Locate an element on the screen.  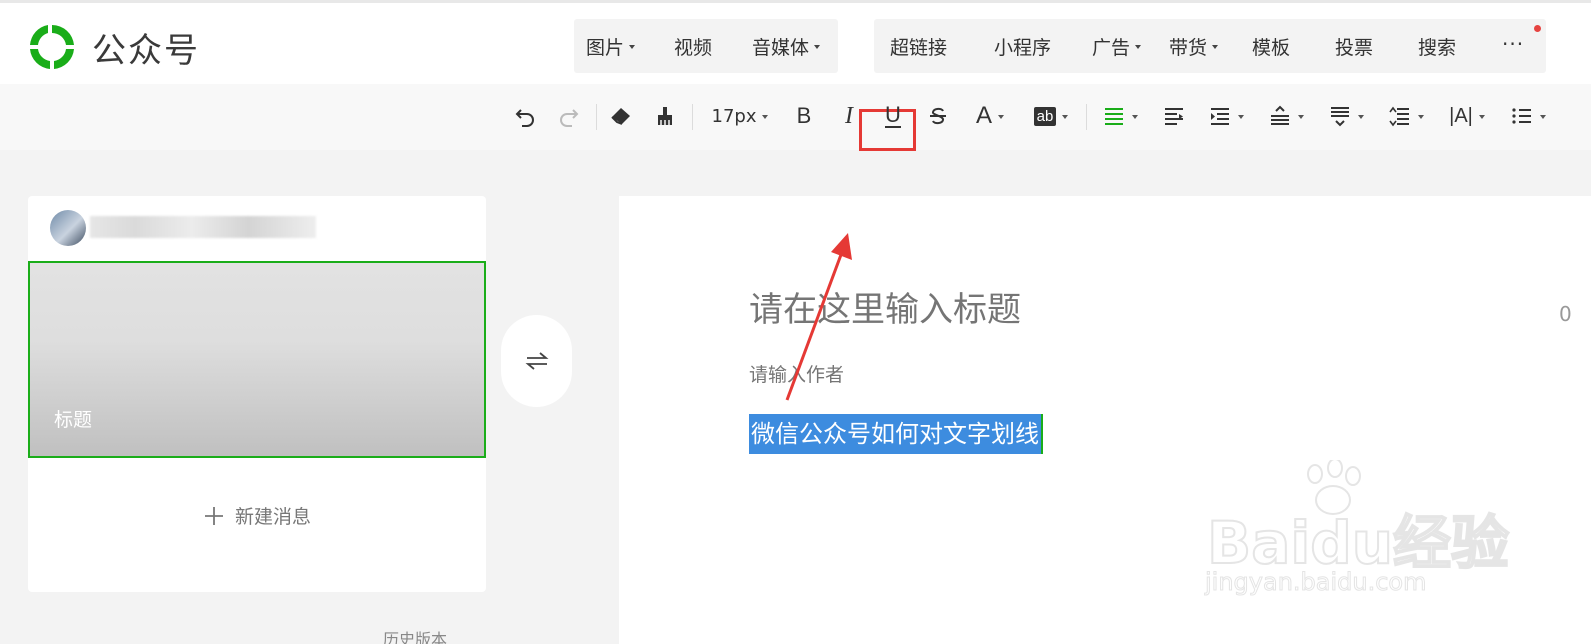
paragraph-spacing-after-button is located at coordinates (1346, 116).